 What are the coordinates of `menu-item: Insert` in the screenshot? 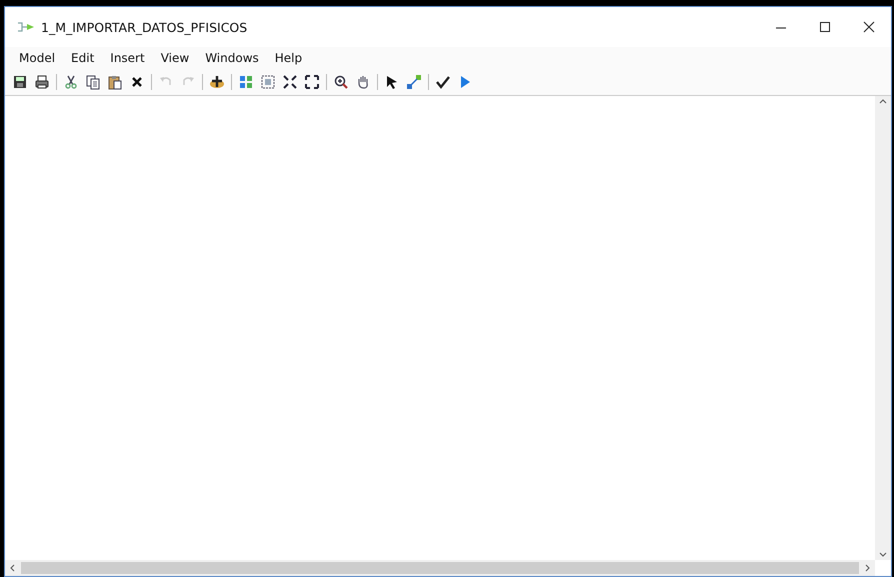 It's located at (127, 58).